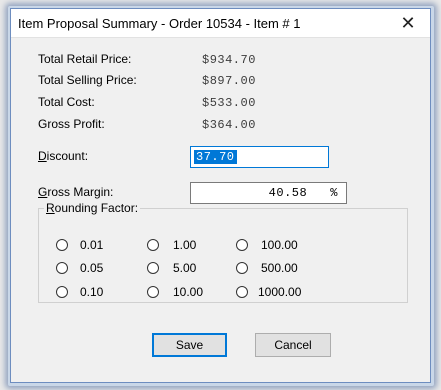 The height and width of the screenshot is (390, 441). Describe the element at coordinates (66, 102) in the screenshot. I see `total-cost-label: Total Cost:` at that location.